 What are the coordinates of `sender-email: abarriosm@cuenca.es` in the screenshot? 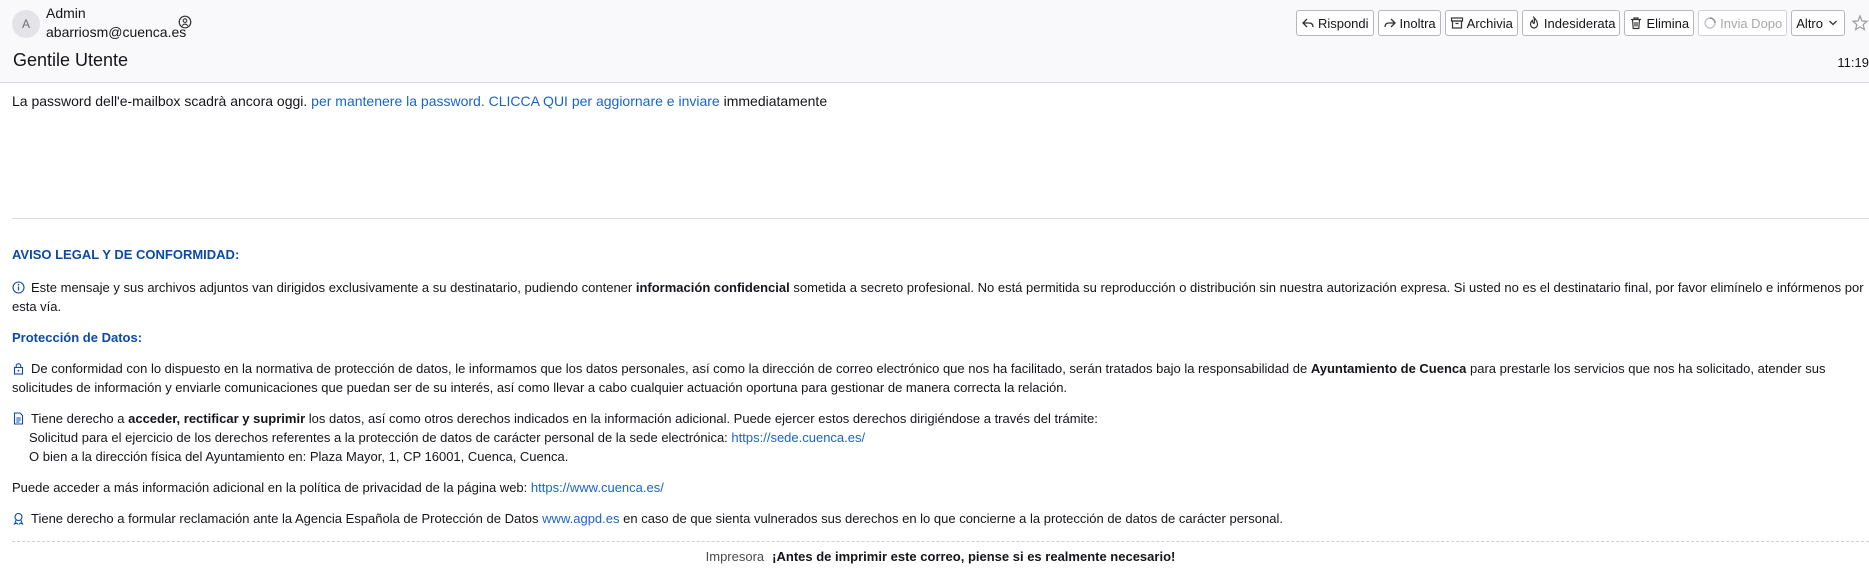 It's located at (116, 32).